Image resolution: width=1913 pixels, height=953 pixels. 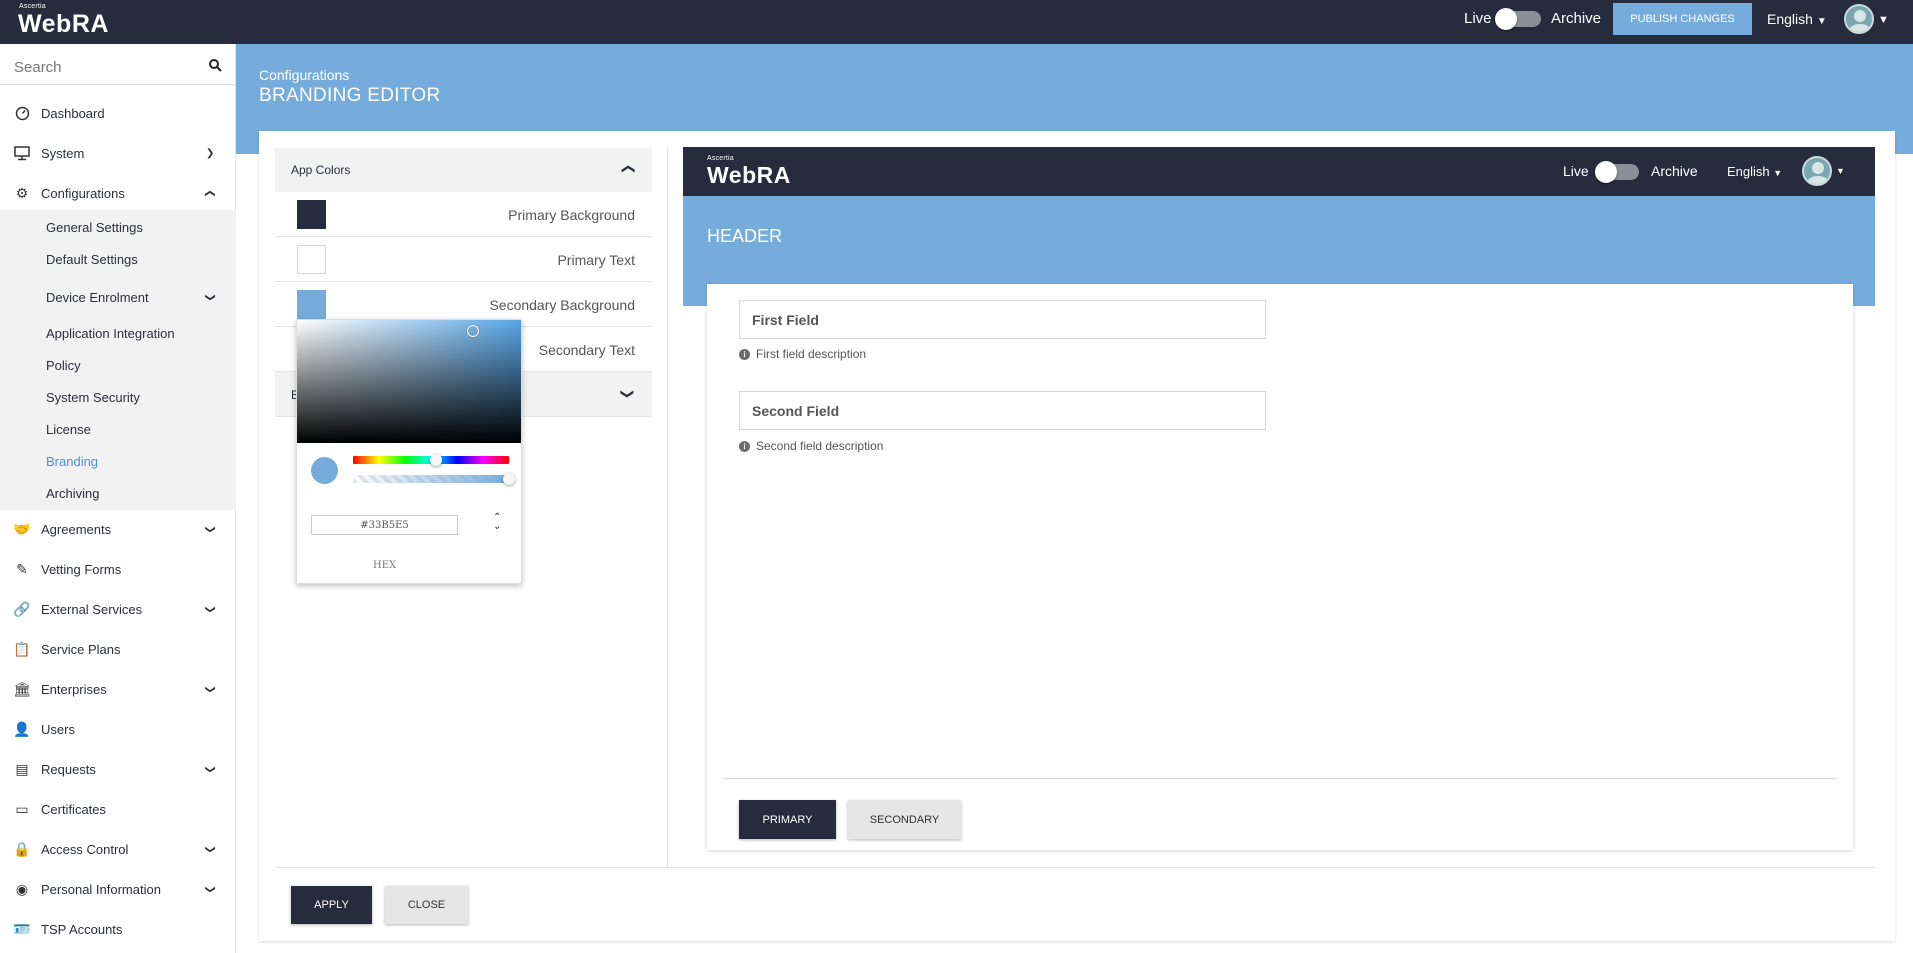 What do you see at coordinates (1817, 171) in the screenshot?
I see `preview-avatar` at bounding box center [1817, 171].